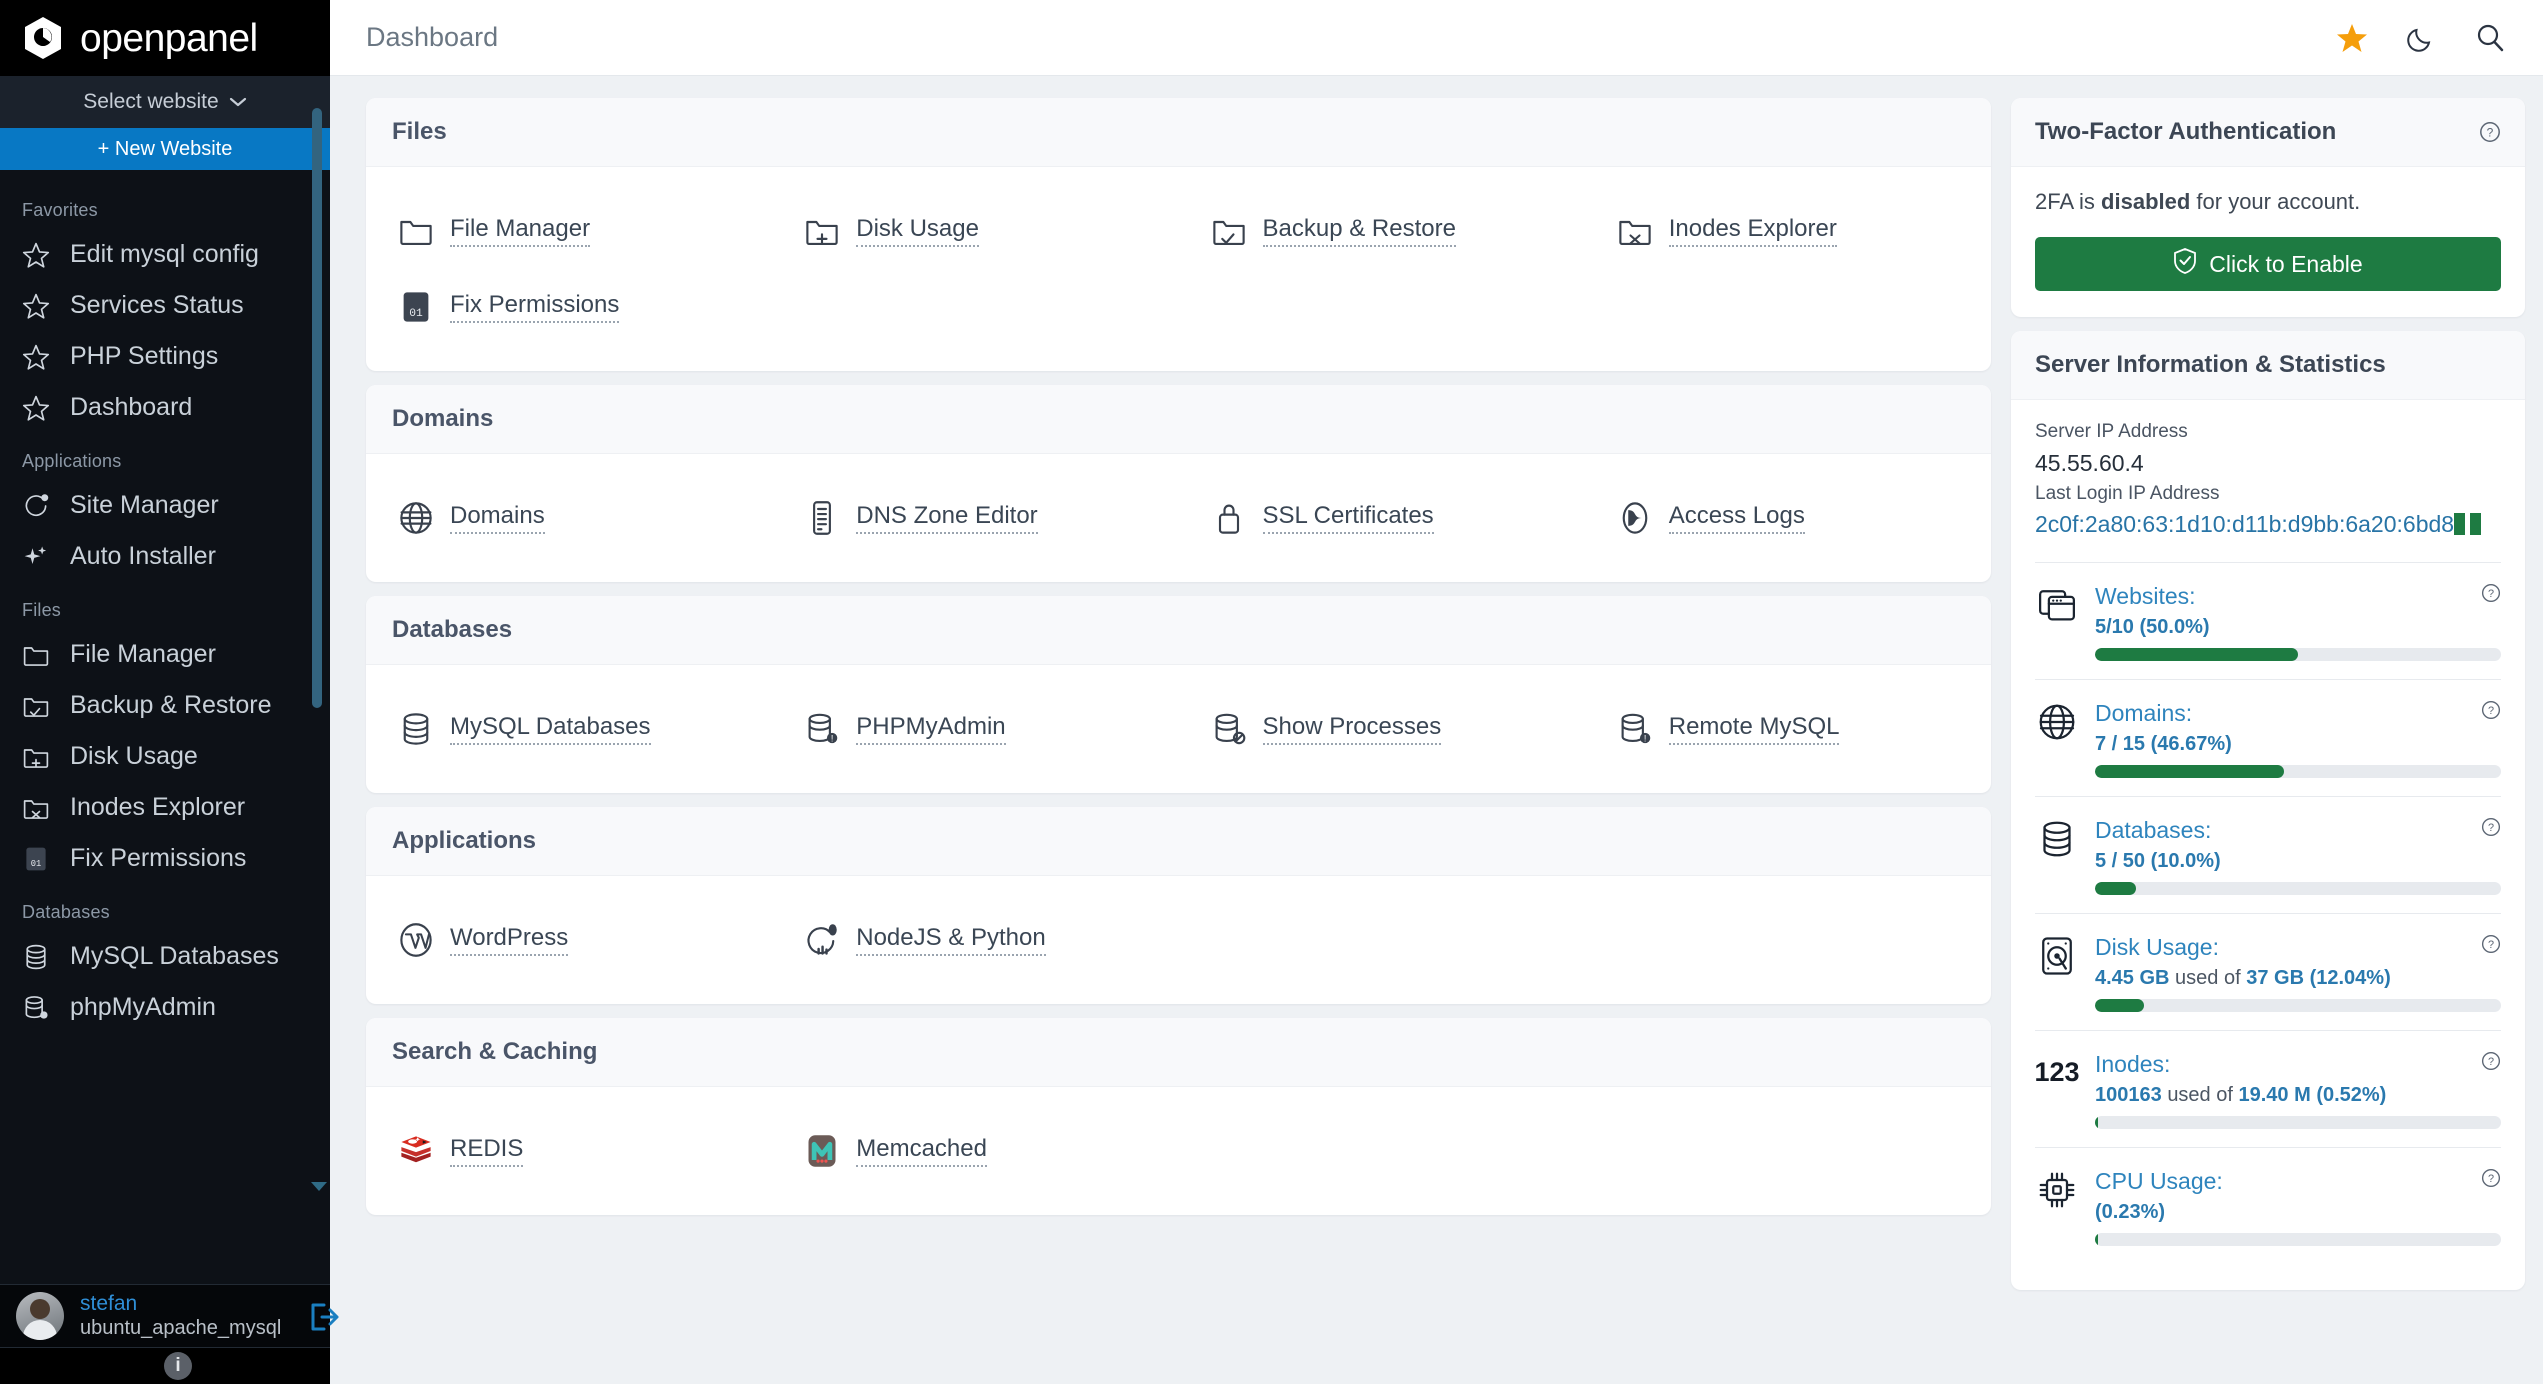 This screenshot has width=2543, height=1384. Describe the element at coordinates (319, 1186) in the screenshot. I see `sidebar-scroll-down-caret-icon` at that location.